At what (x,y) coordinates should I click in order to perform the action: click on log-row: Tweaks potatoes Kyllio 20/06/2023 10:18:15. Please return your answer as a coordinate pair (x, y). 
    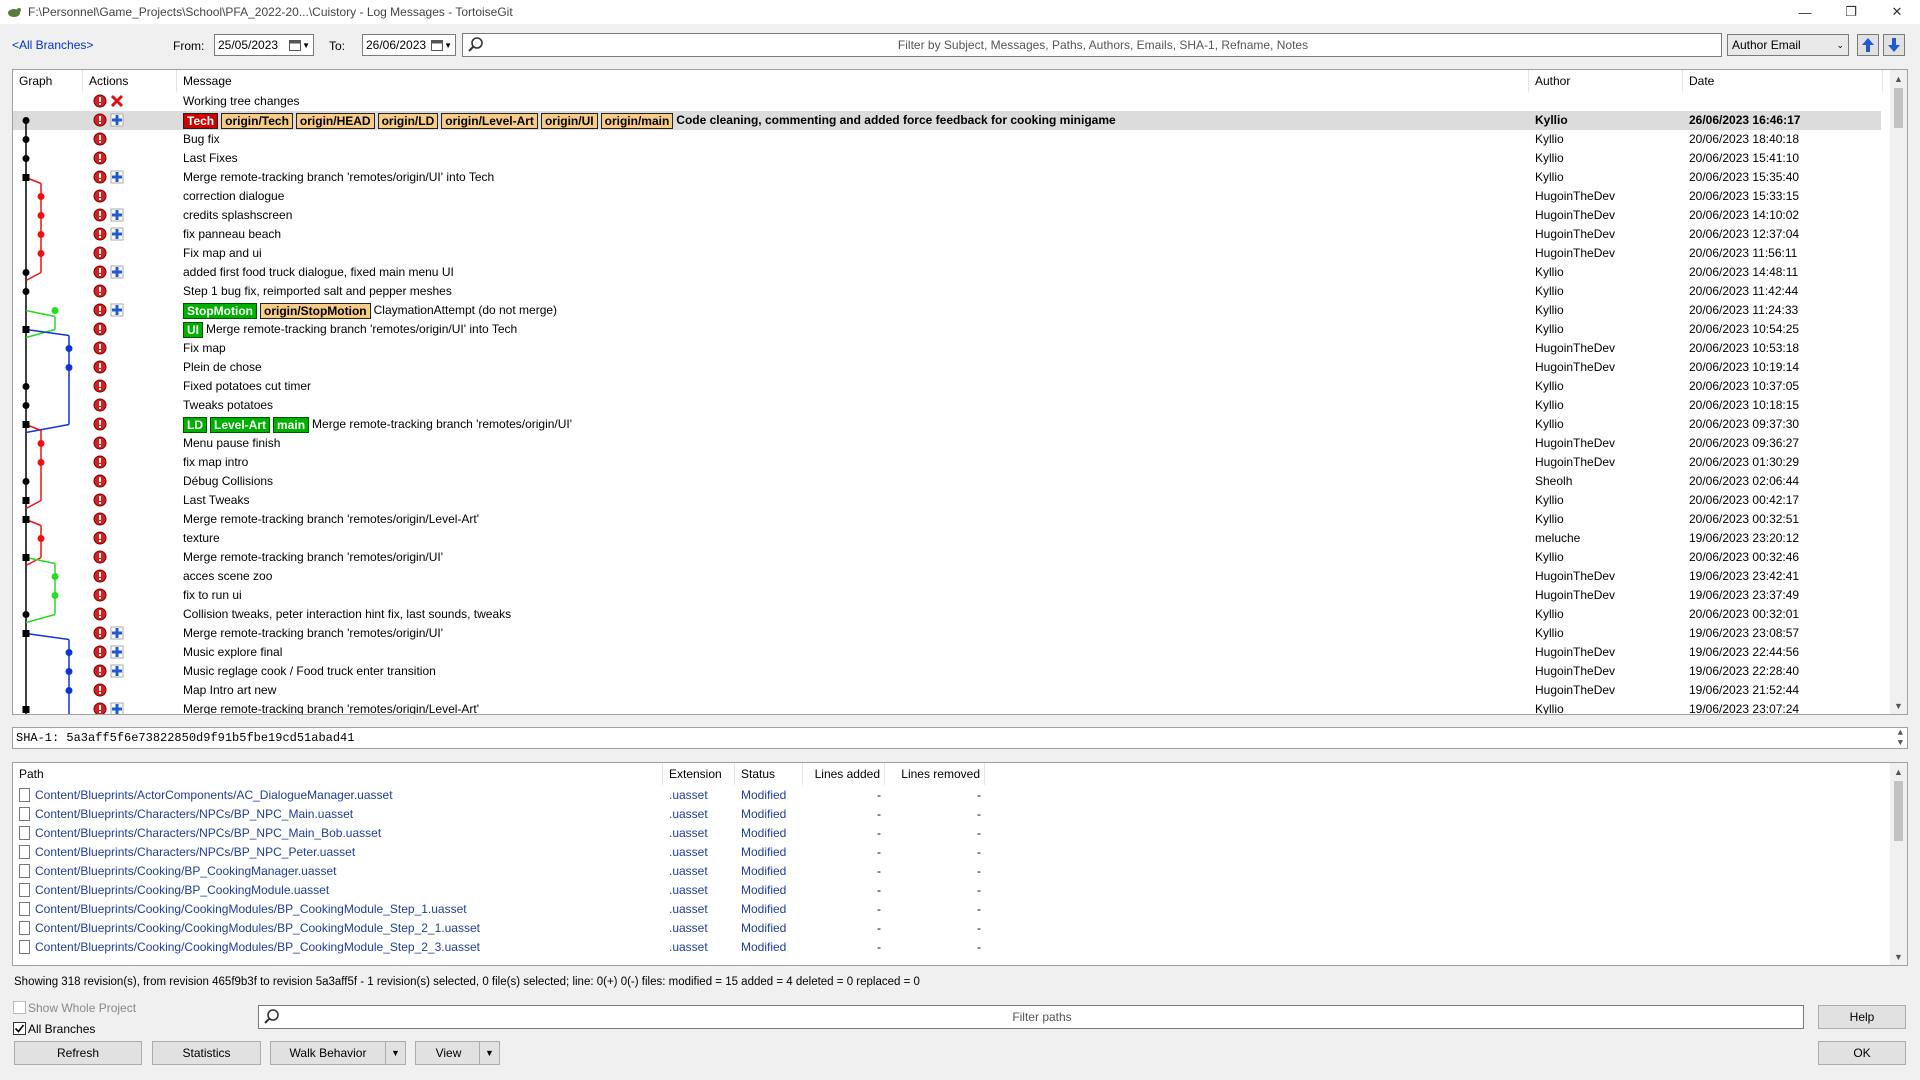
    Looking at the image, I should click on (947, 405).